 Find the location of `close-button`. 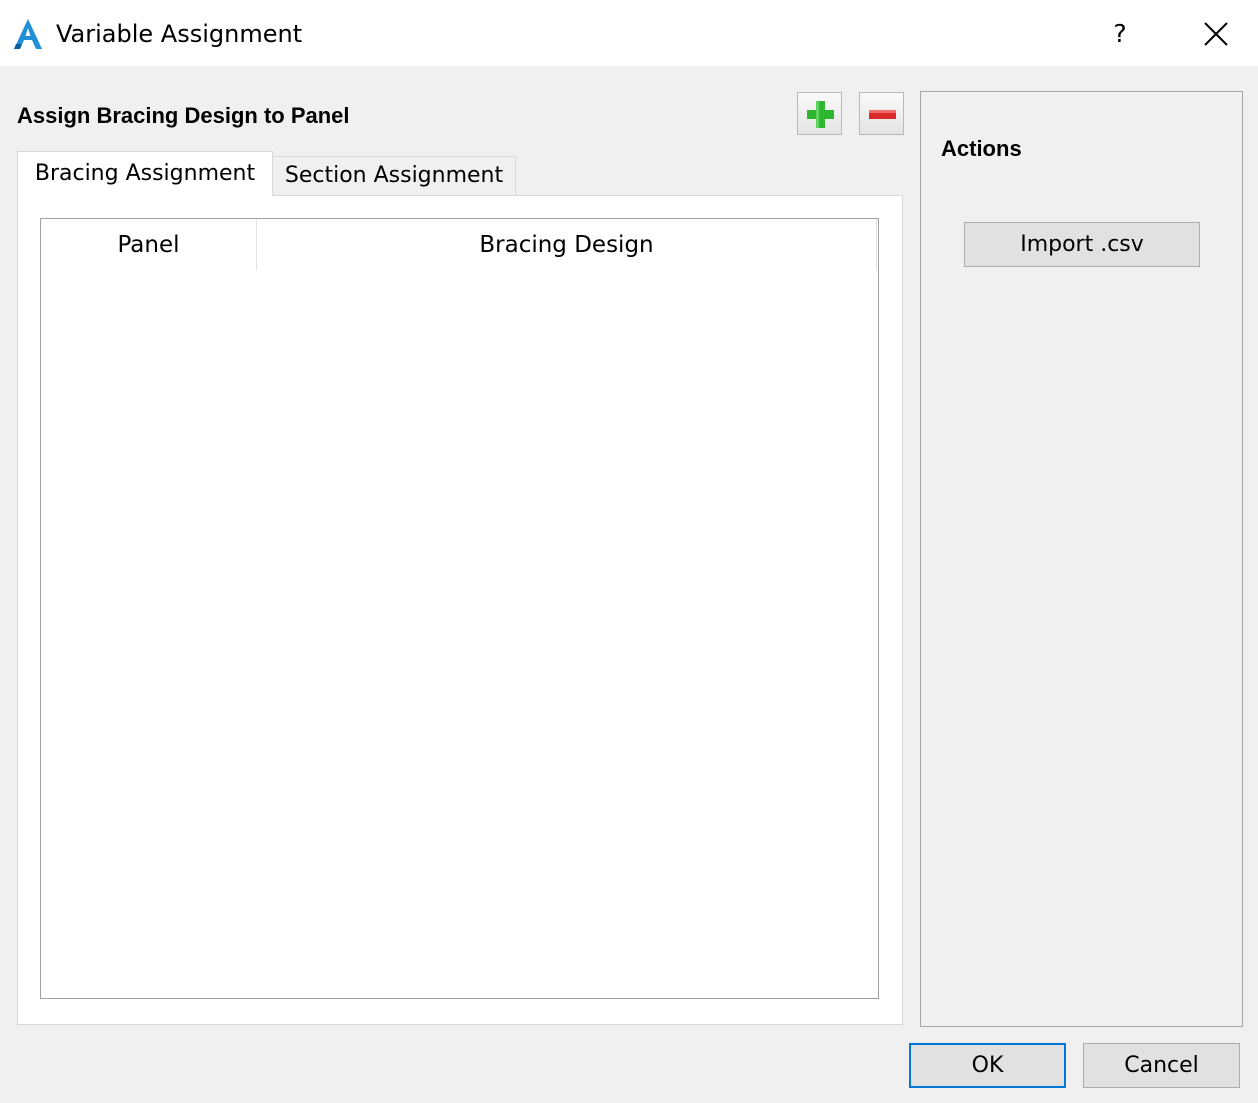

close-button is located at coordinates (1216, 34).